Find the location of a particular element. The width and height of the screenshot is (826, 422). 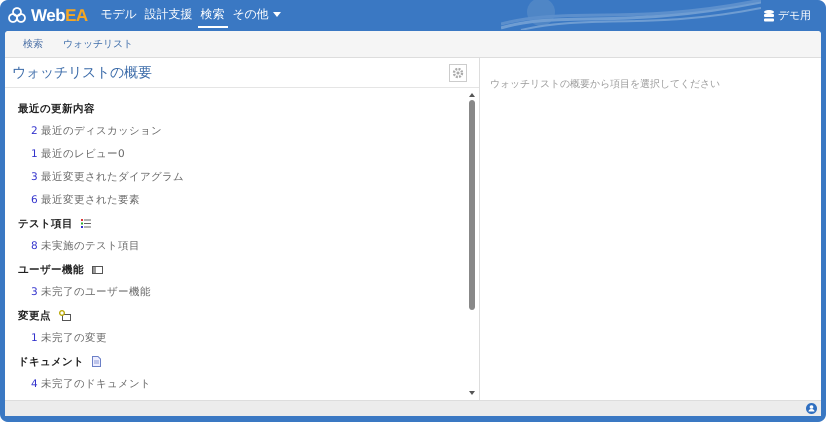

nav-tab: 設計支援 is located at coordinates (169, 15).